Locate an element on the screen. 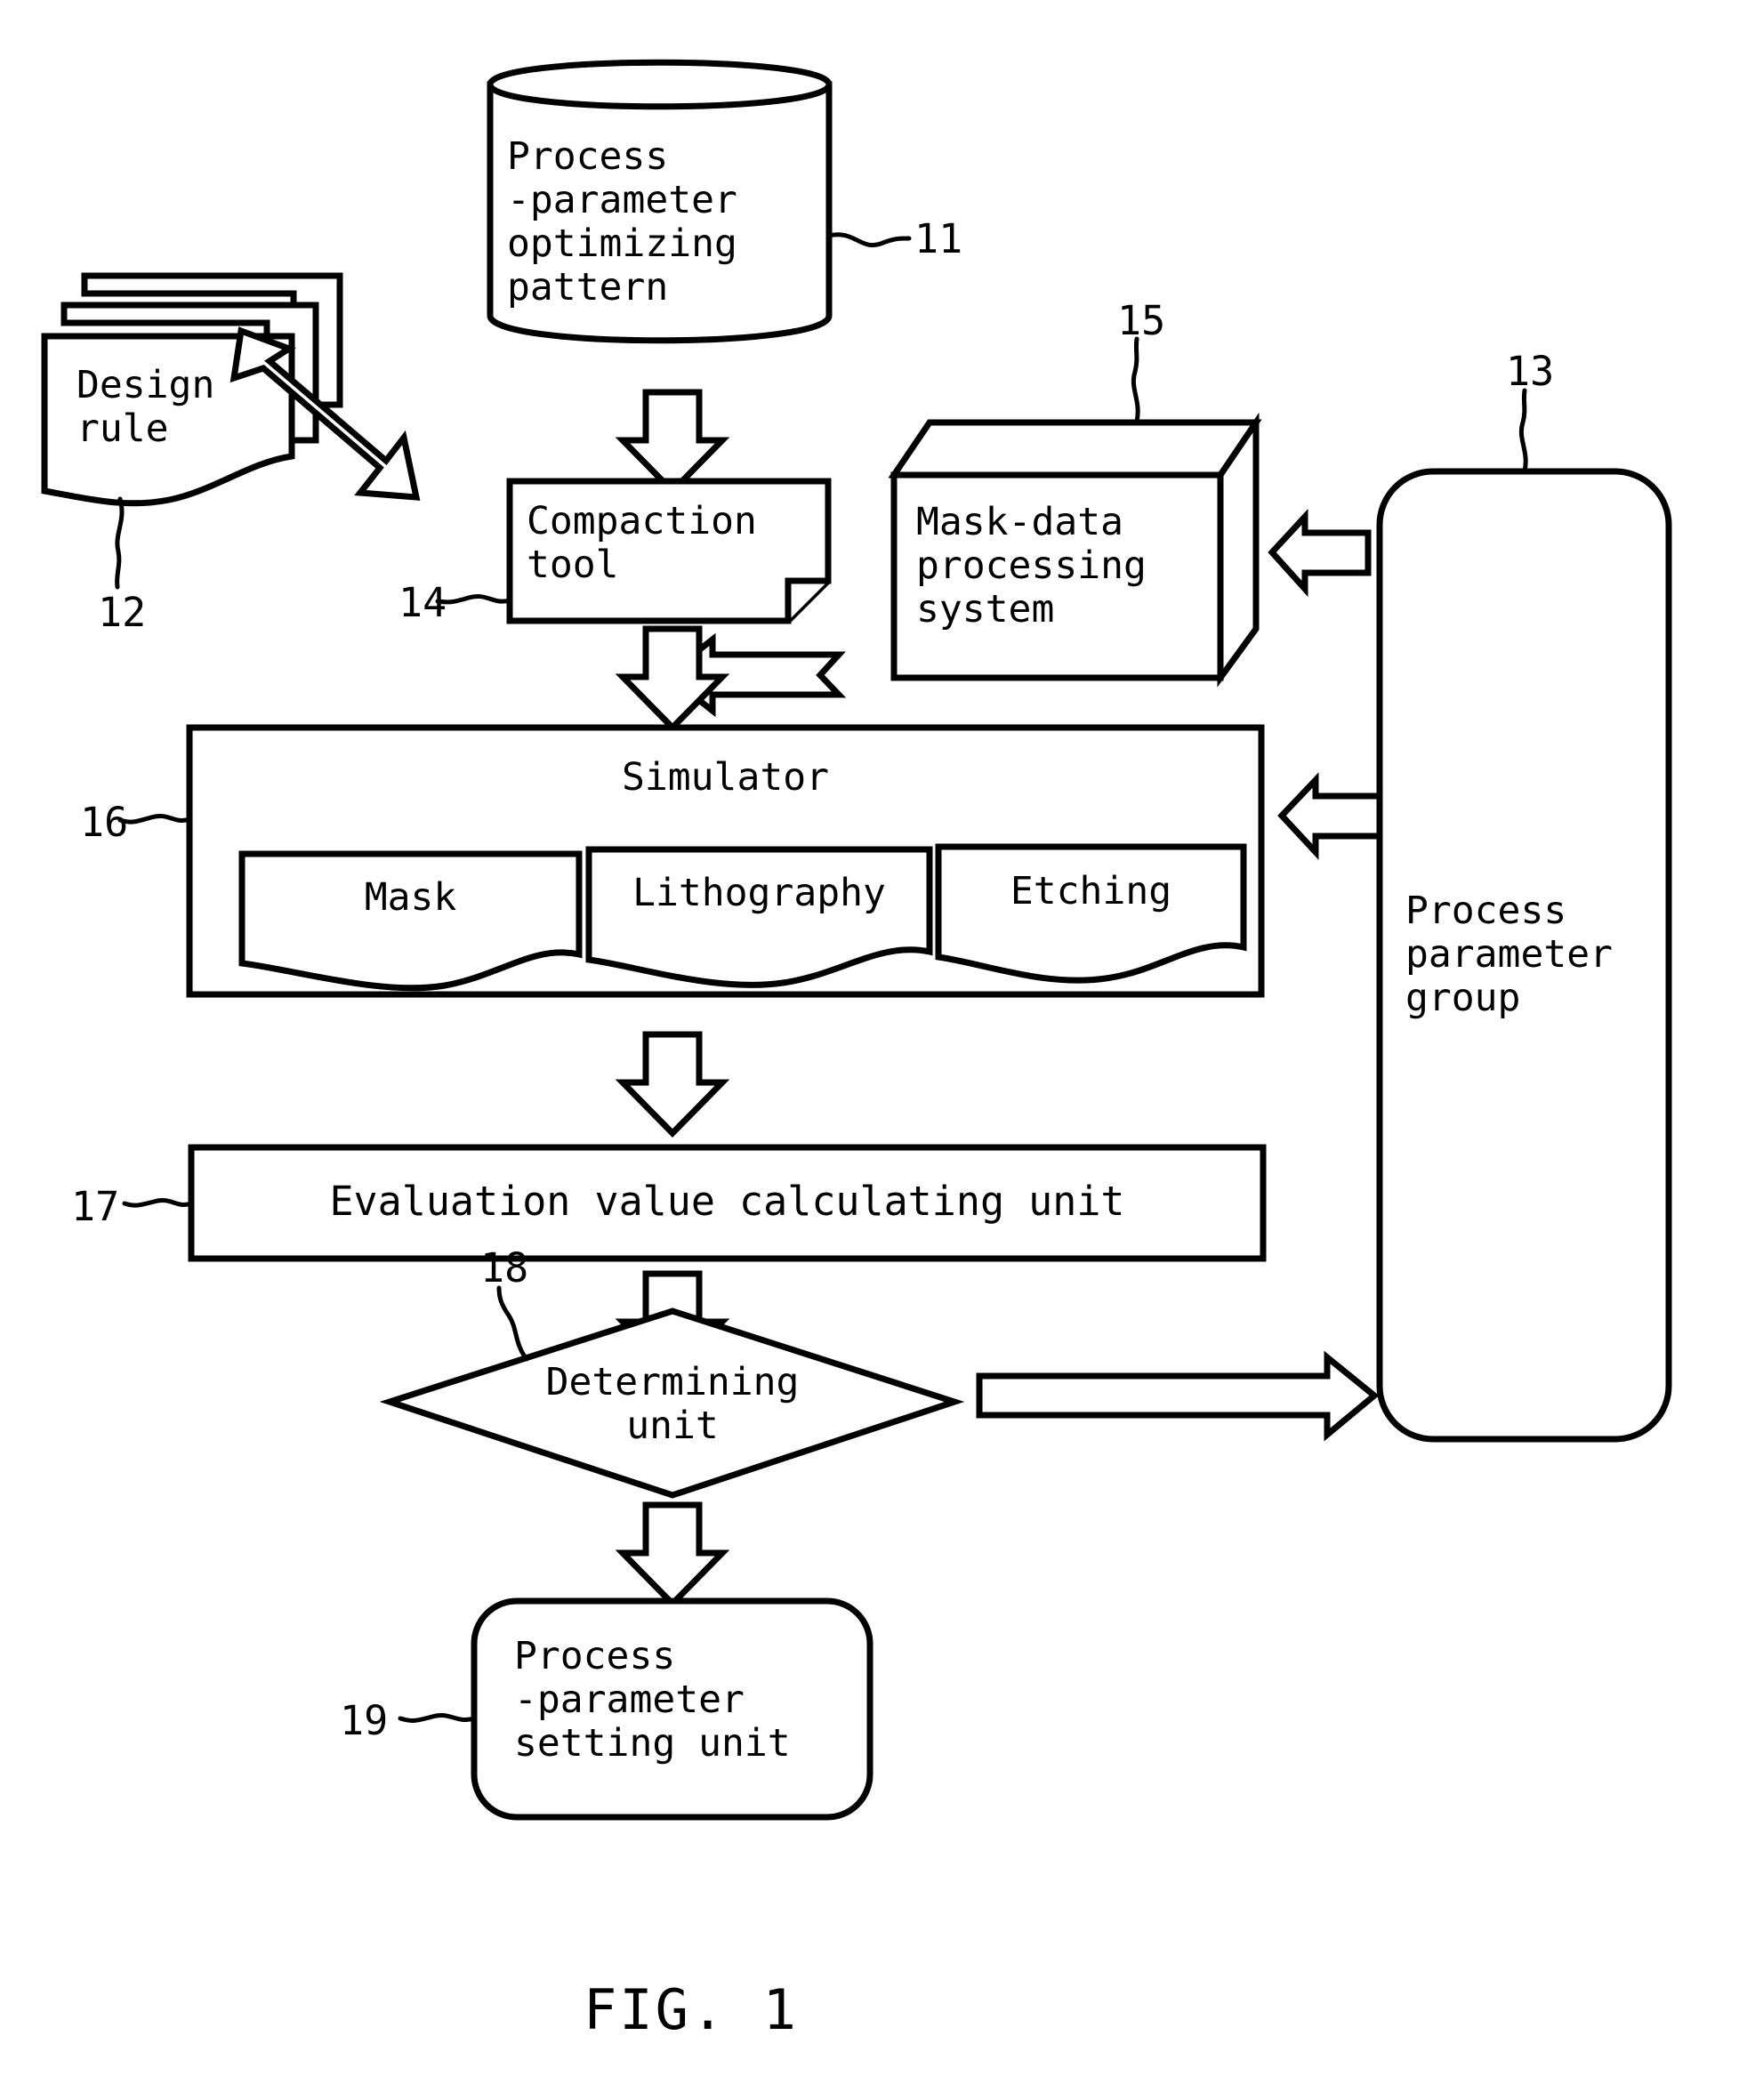 The height and width of the screenshot is (2100, 1755). ref-number-11: 11 is located at coordinates (938, 238).